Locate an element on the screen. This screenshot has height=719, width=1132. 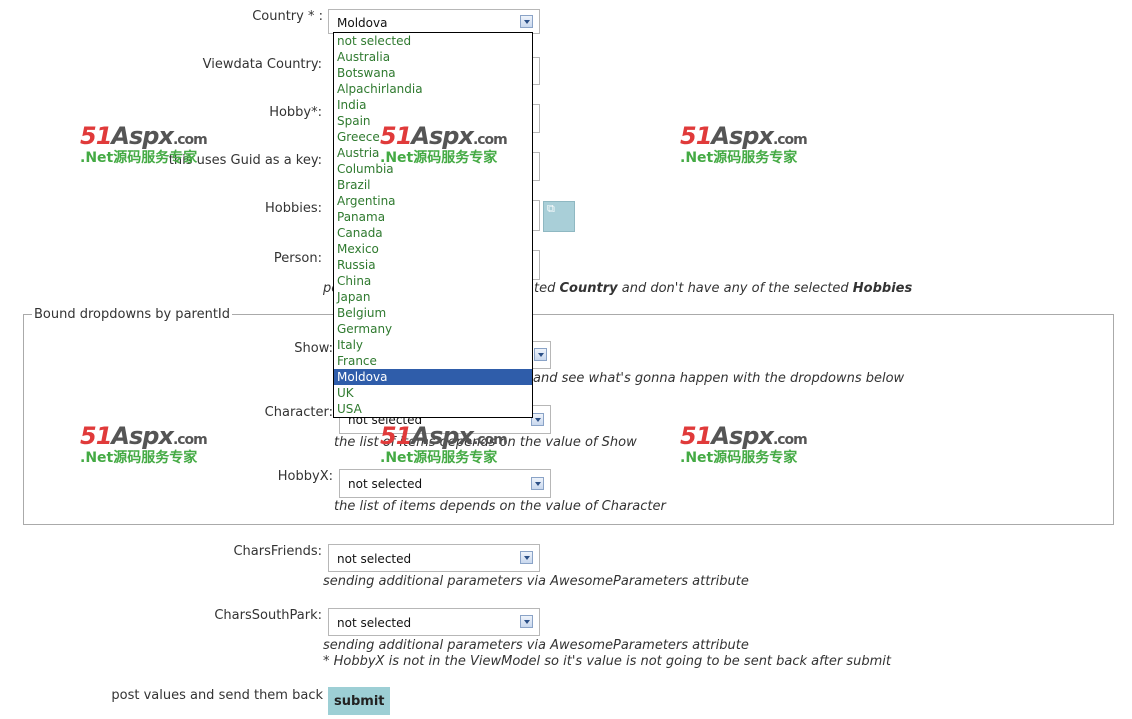
country-label: Country * : is located at coordinates (287, 16).